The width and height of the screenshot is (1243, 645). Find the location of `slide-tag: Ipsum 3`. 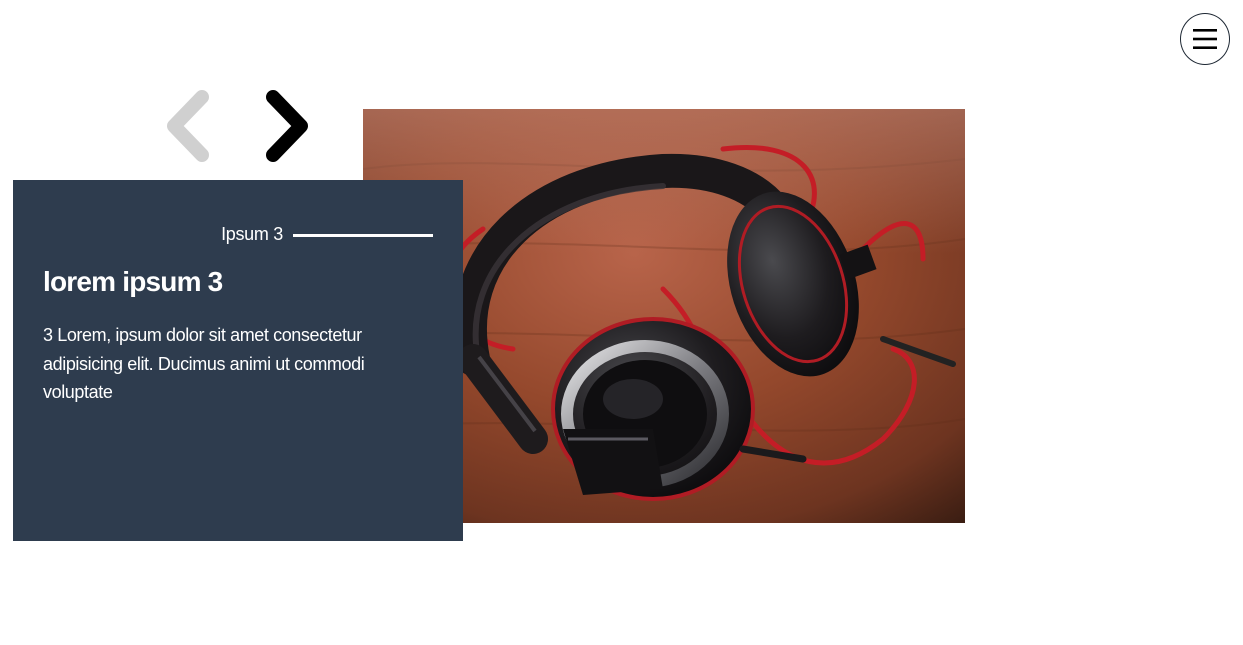

slide-tag: Ipsum 3 is located at coordinates (252, 234).